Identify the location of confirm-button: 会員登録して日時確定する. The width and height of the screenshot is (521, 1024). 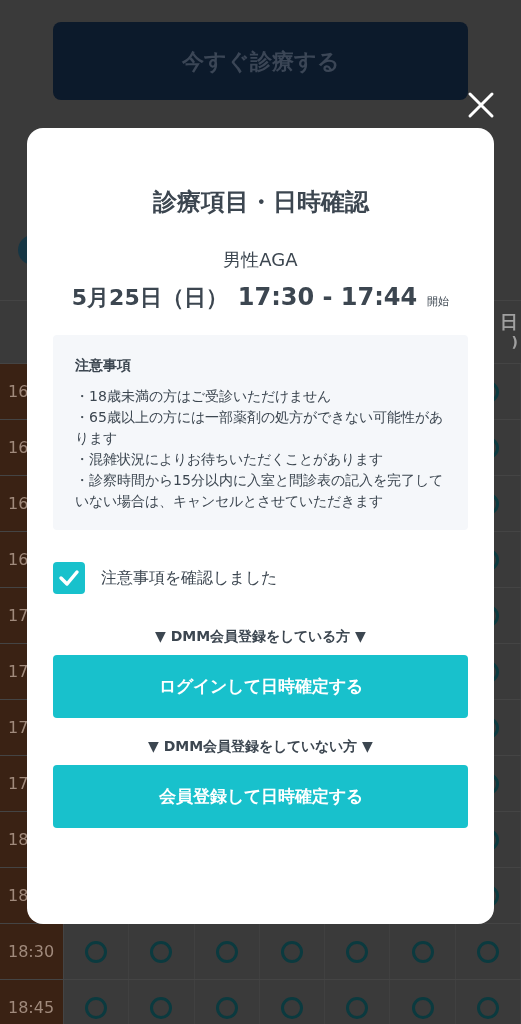
(260, 796).